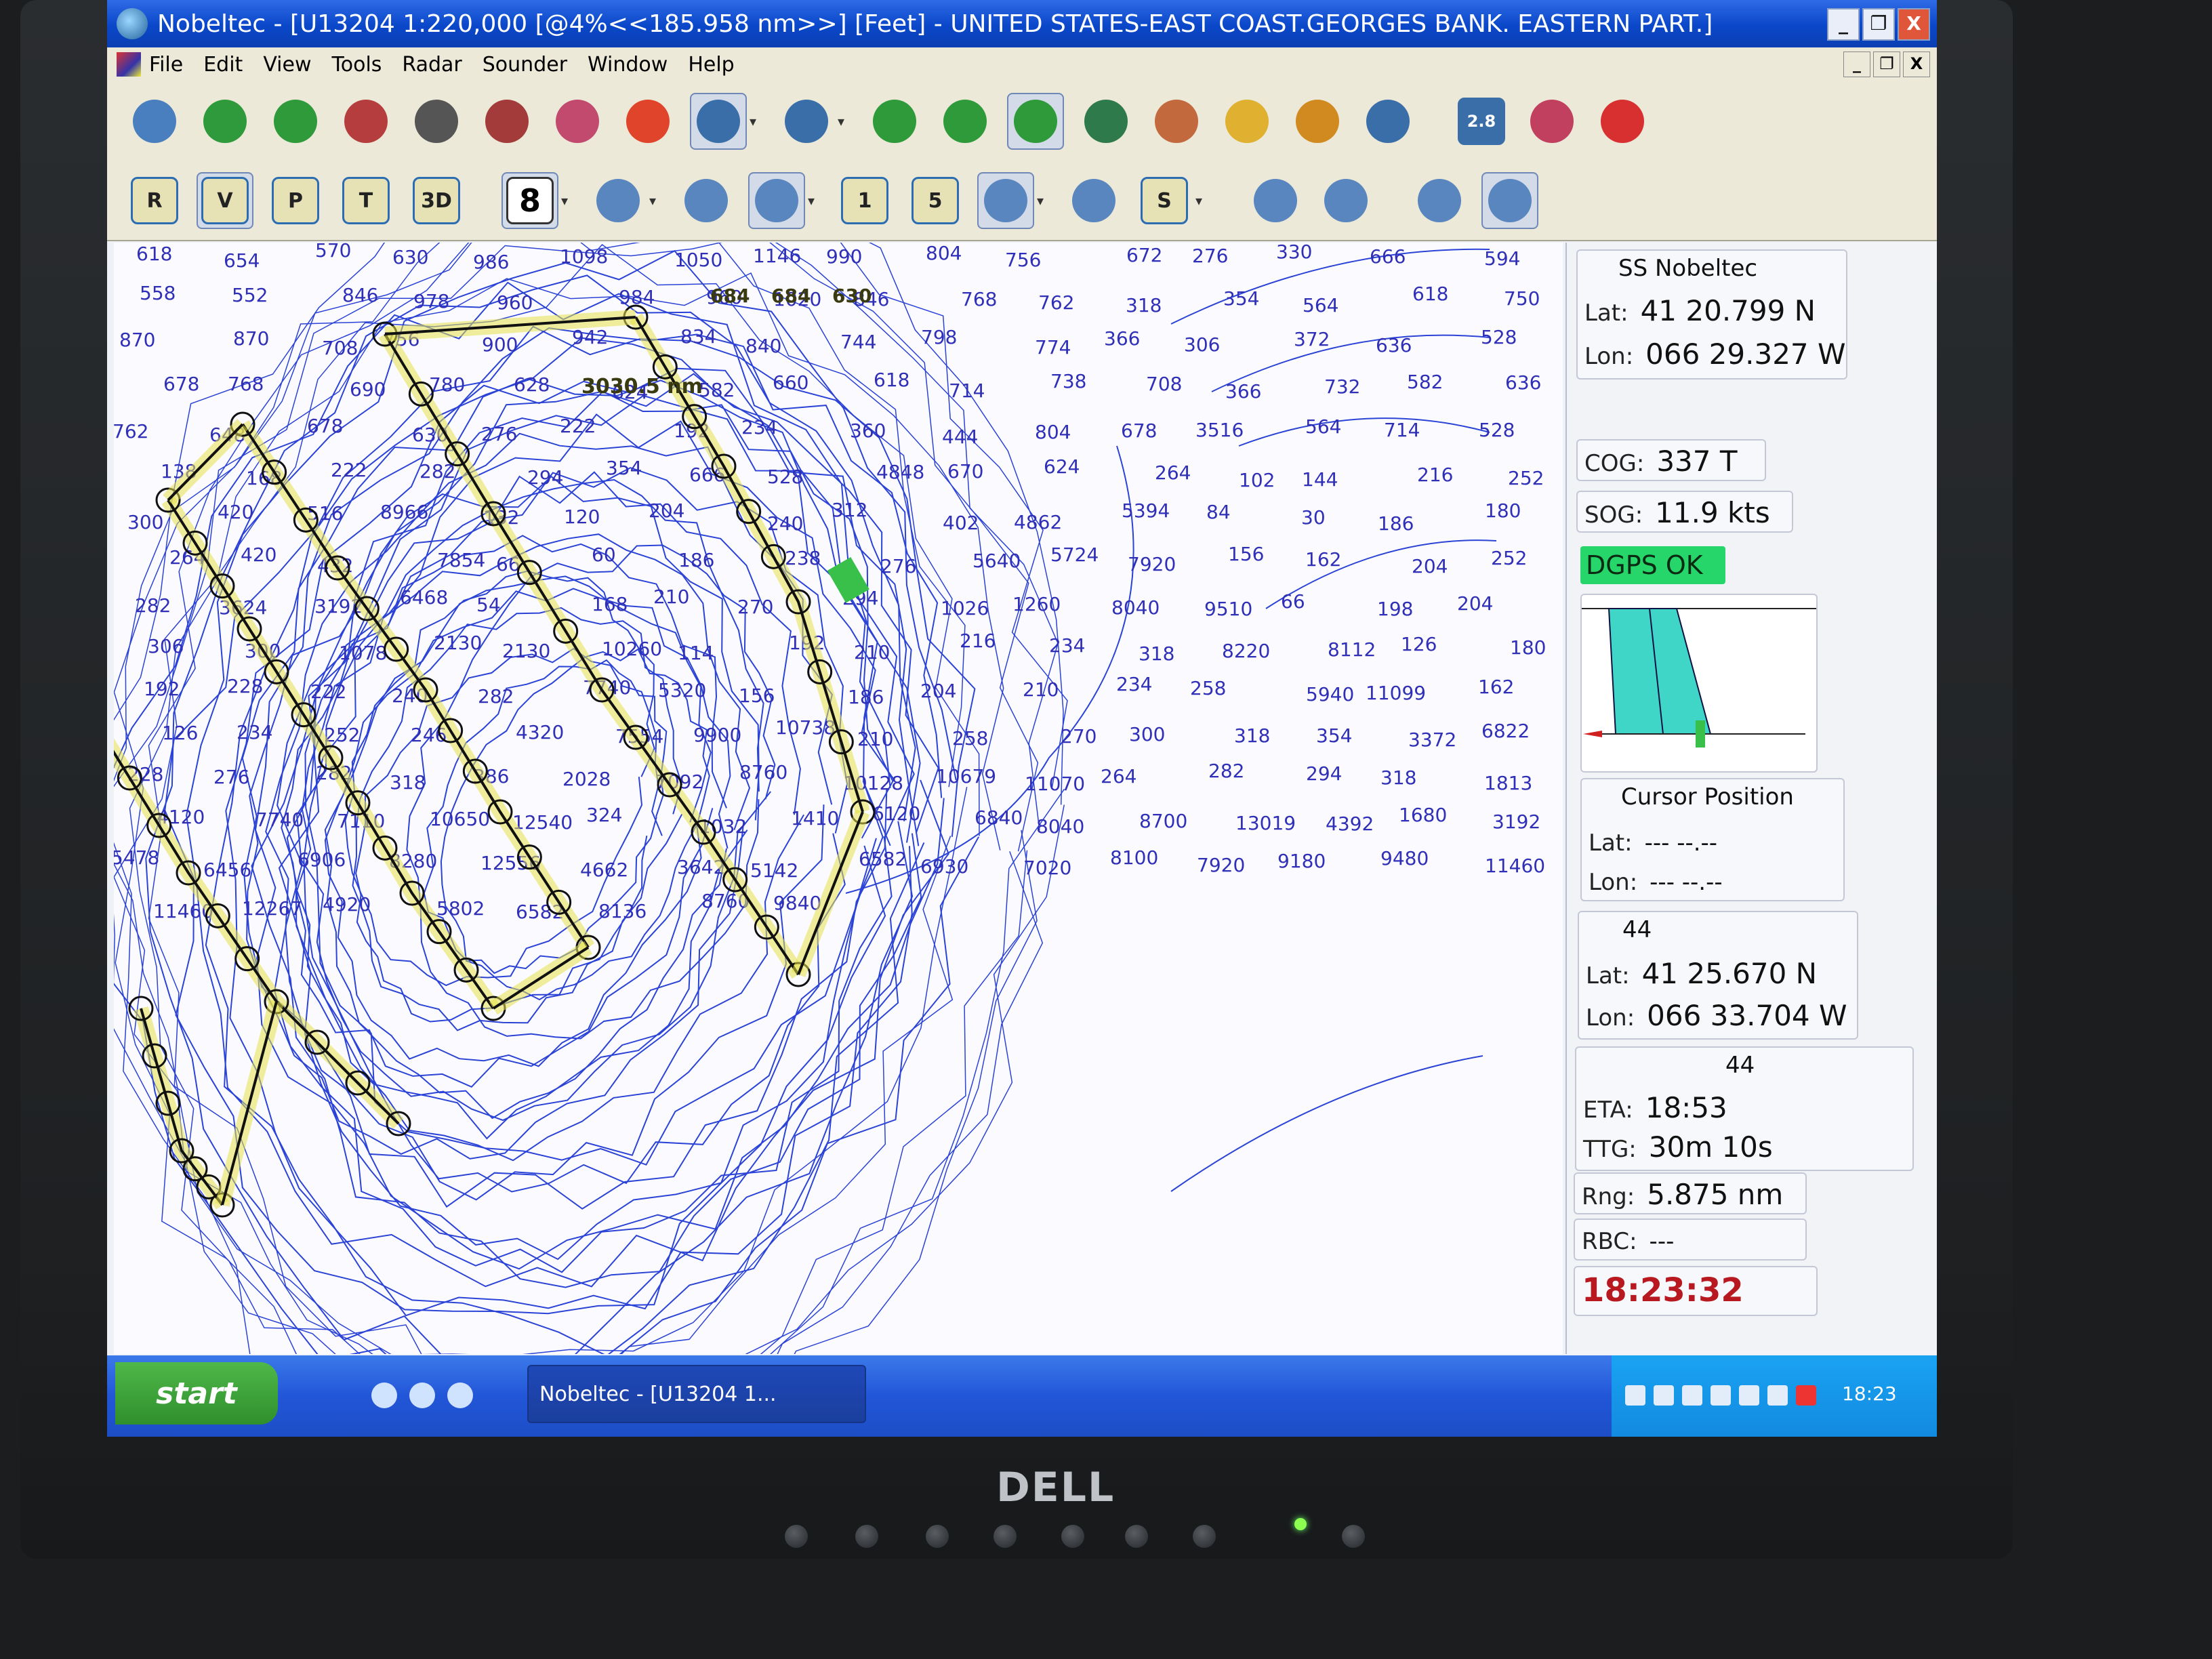 This screenshot has height=1659, width=2212. Describe the element at coordinates (1247, 121) in the screenshot. I see `weather-cloud-button` at that location.